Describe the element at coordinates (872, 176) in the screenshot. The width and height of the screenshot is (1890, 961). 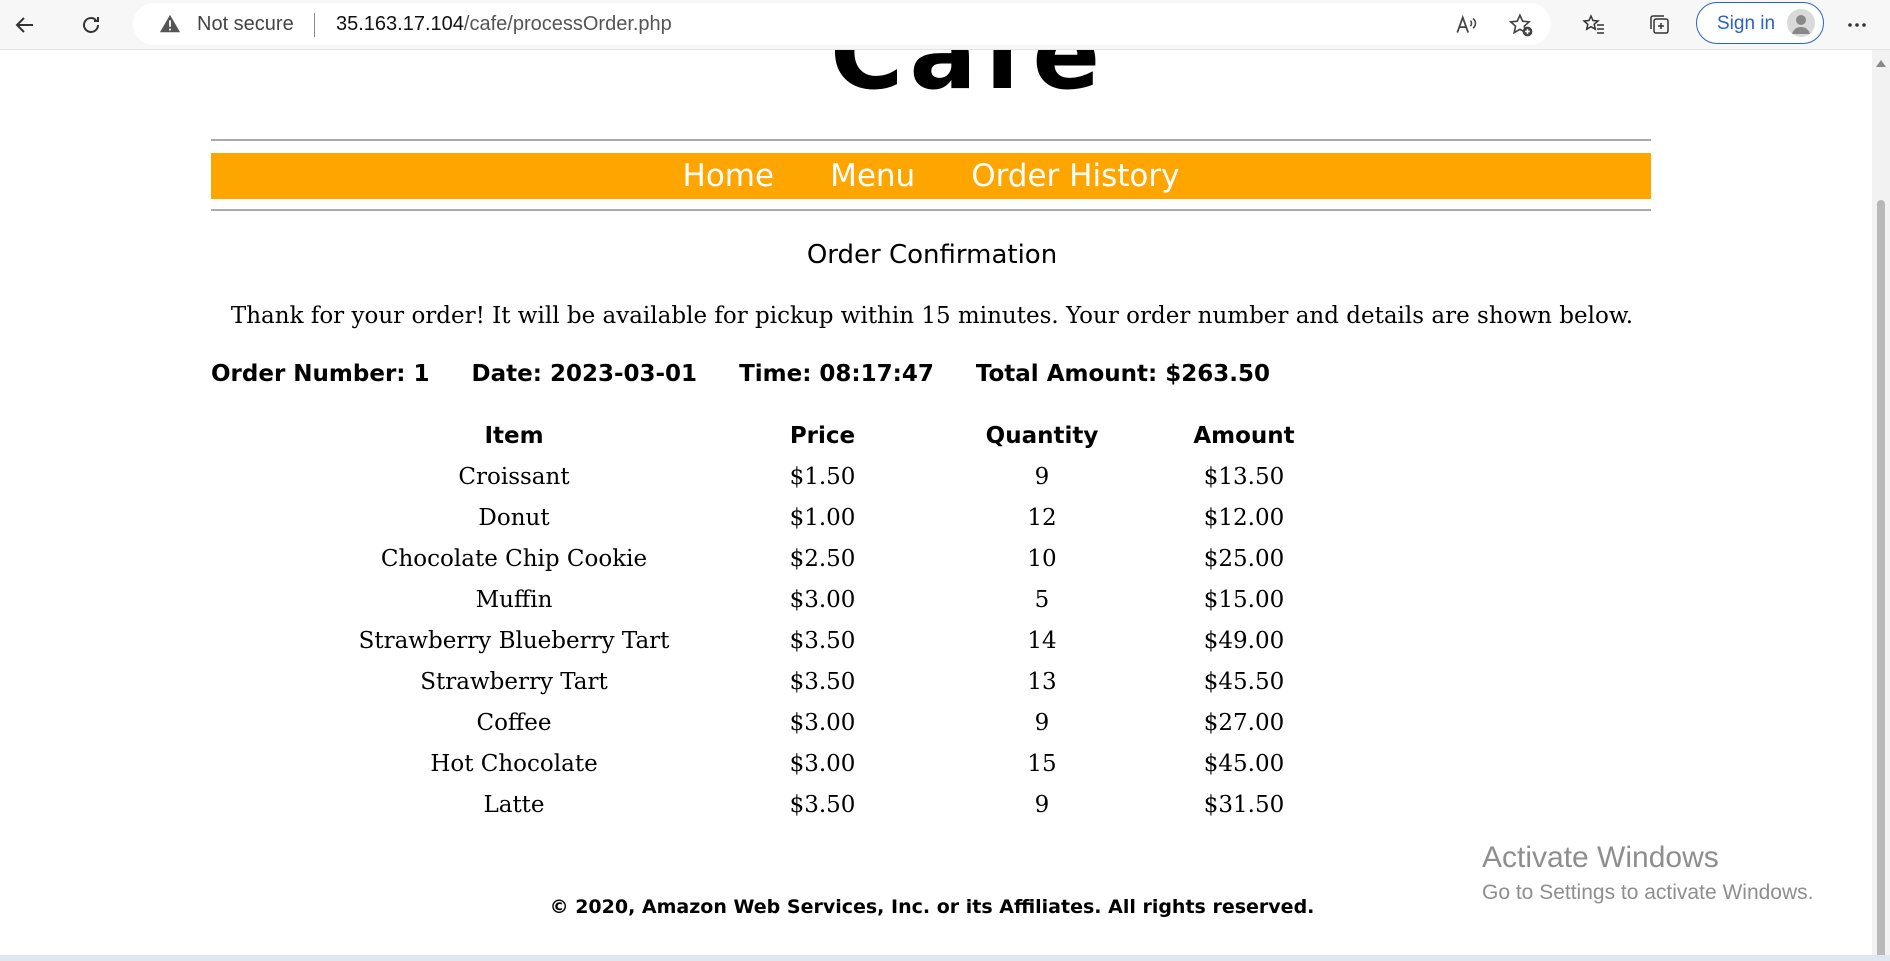
I see `nav-menu: Menu` at that location.